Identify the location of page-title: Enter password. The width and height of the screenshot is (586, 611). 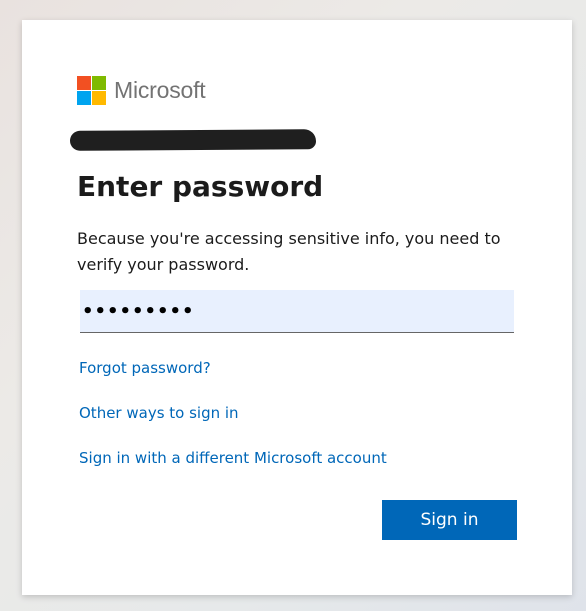
(200, 186).